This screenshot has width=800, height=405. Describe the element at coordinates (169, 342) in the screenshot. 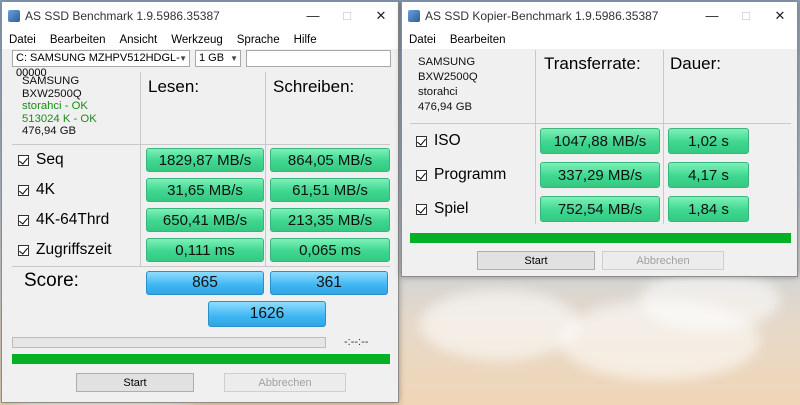

I see `progress-bar-idle` at that location.